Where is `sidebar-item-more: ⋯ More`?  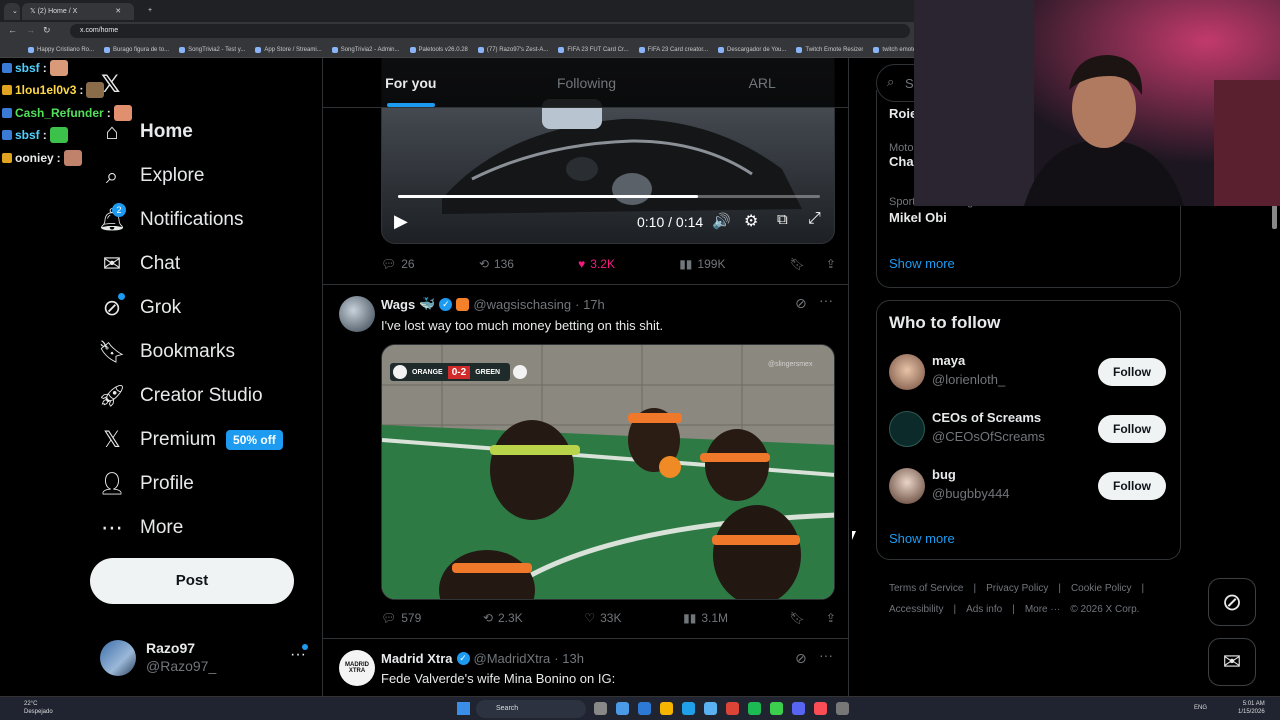
sidebar-item-more: ⋯ More is located at coordinates (200, 528).